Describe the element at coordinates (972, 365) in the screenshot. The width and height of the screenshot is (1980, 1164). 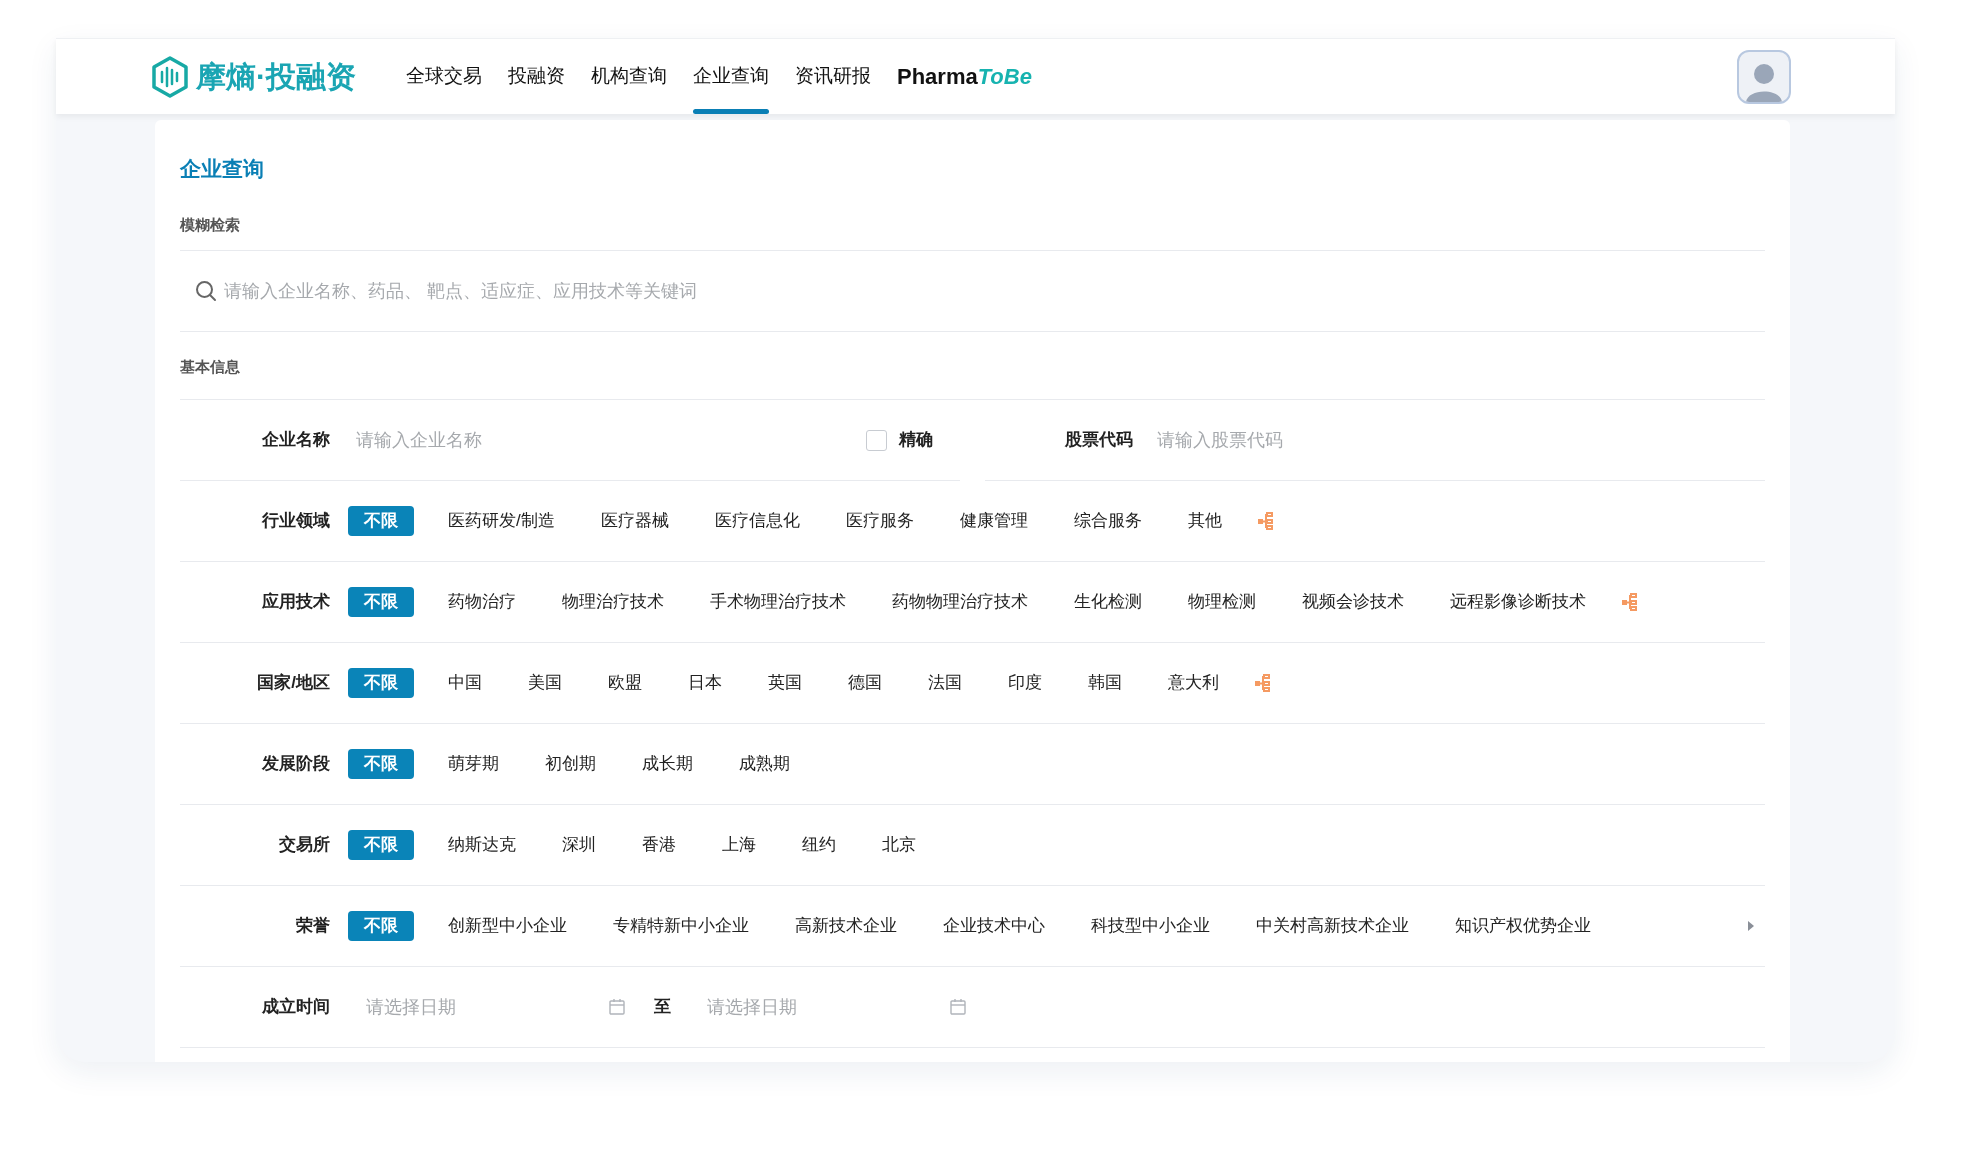
I see `section-label: 基本信息` at that location.